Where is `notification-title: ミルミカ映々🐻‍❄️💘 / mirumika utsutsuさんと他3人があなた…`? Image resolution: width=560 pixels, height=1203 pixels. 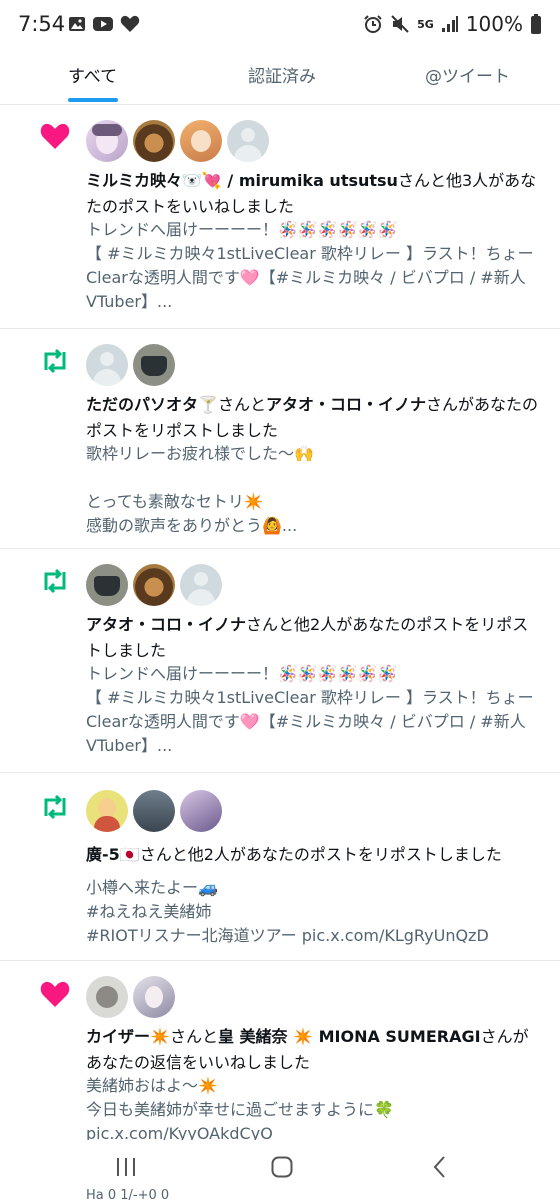
notification-title: ミルミカ映々🐻‍❄️💘 / mirumika utsutsuさんと他3人があなた… is located at coordinates (311, 193).